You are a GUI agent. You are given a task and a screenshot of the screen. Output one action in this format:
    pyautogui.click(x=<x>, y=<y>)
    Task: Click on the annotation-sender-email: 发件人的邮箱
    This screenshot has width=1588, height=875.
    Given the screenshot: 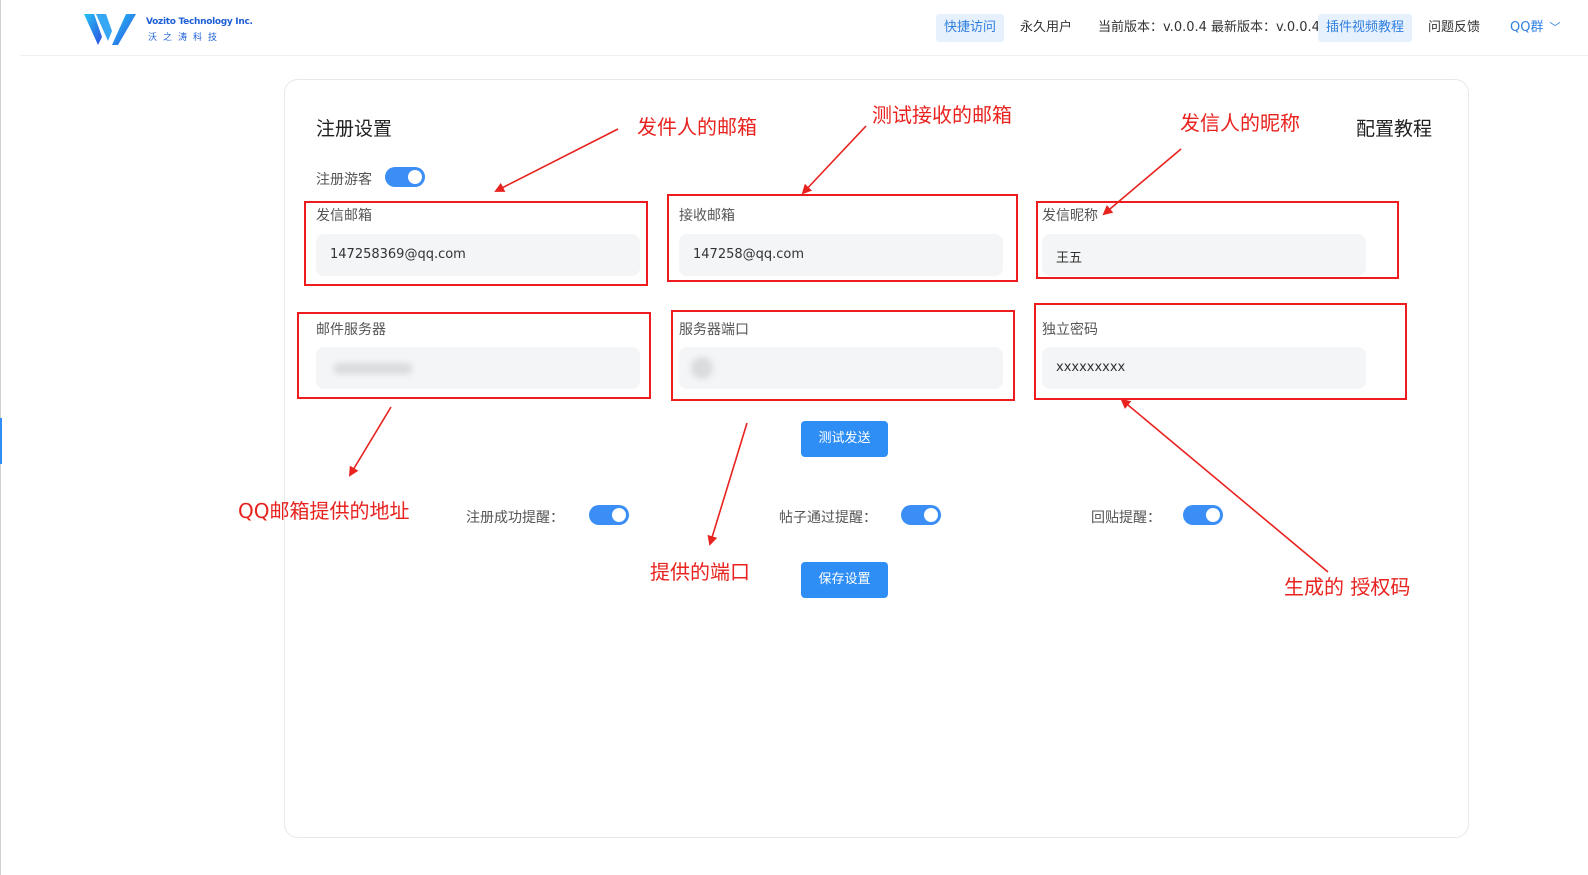 What is the action you would take?
    pyautogui.click(x=697, y=127)
    